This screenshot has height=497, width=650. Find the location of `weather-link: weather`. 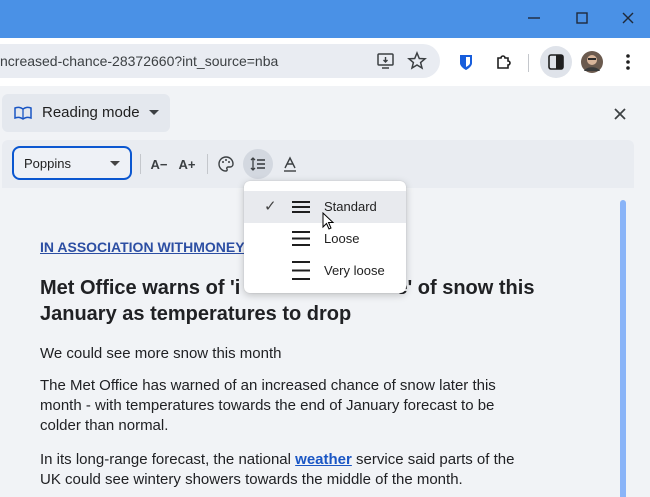

weather-link: weather is located at coordinates (323, 459).